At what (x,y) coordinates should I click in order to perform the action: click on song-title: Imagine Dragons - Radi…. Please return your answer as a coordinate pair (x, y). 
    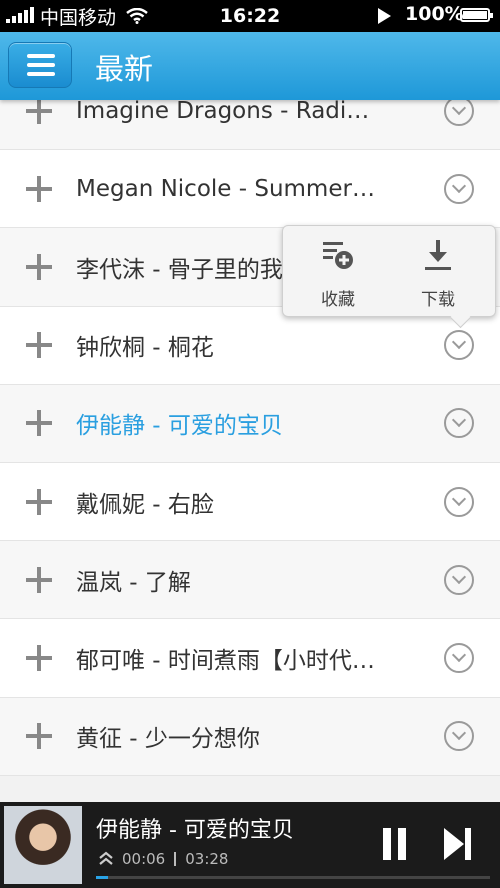
    Looking at the image, I should click on (223, 110).